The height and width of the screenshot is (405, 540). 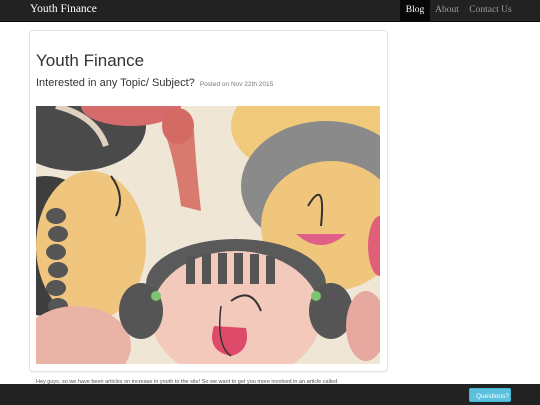 What do you see at coordinates (90, 60) in the screenshot?
I see `post-title: Youth Finance` at bounding box center [90, 60].